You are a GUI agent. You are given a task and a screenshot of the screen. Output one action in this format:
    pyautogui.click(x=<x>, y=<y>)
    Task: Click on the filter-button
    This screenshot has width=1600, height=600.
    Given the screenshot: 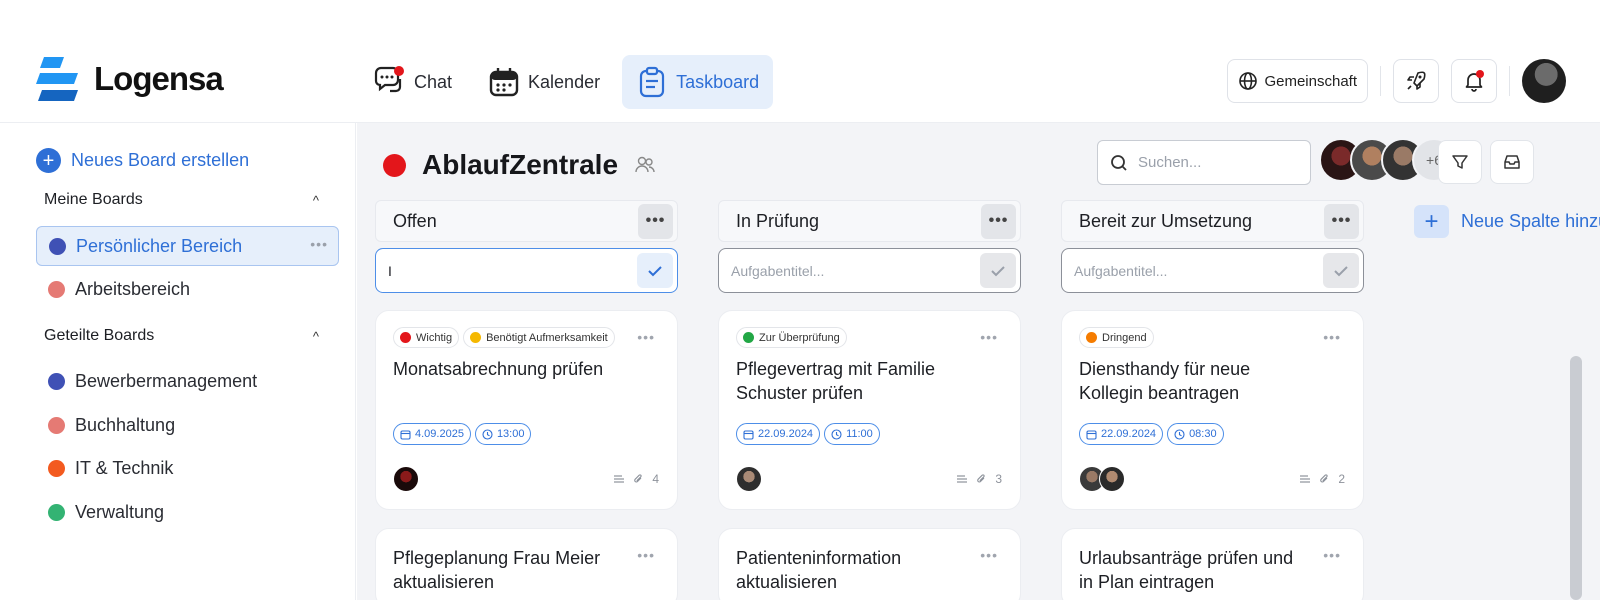 What is the action you would take?
    pyautogui.click(x=1460, y=162)
    